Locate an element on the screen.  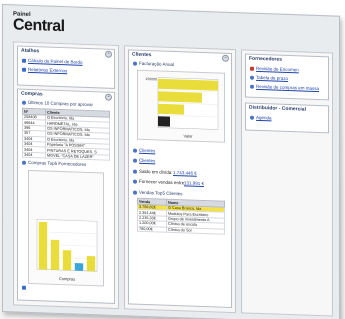
saldo-value: 1.743.446 € is located at coordinates (185, 173).